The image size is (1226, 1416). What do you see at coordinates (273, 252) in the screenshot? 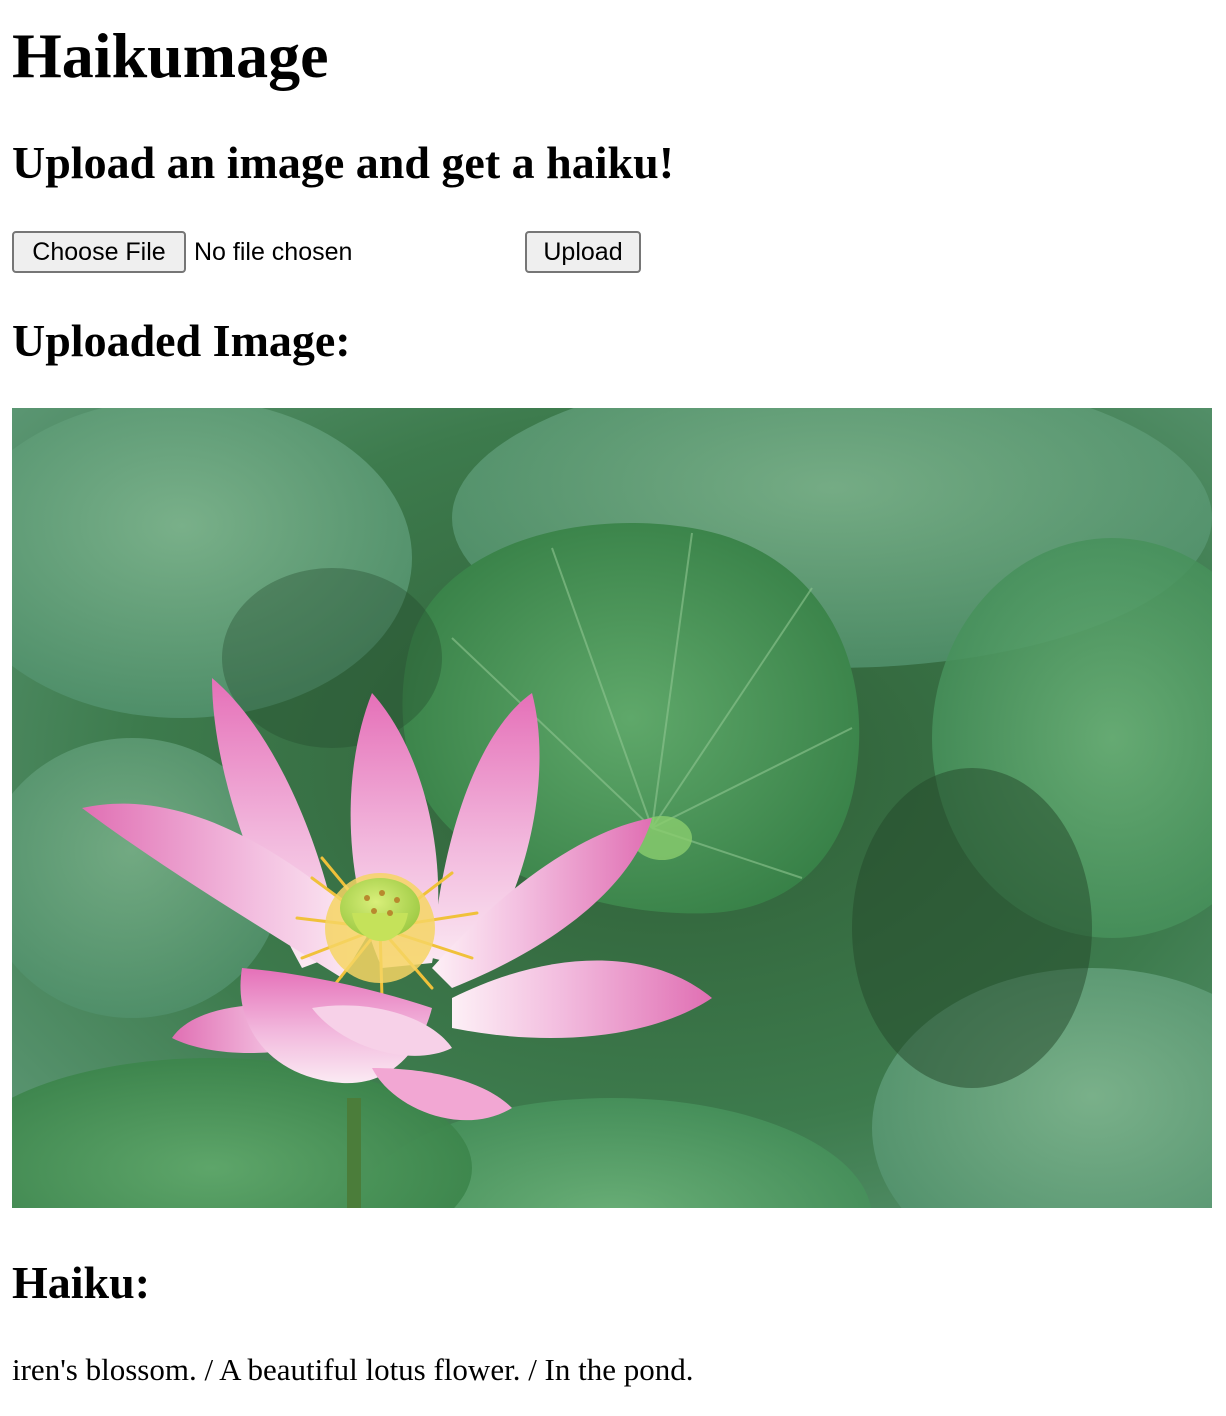
I see `file-status-text: No file chosen` at bounding box center [273, 252].